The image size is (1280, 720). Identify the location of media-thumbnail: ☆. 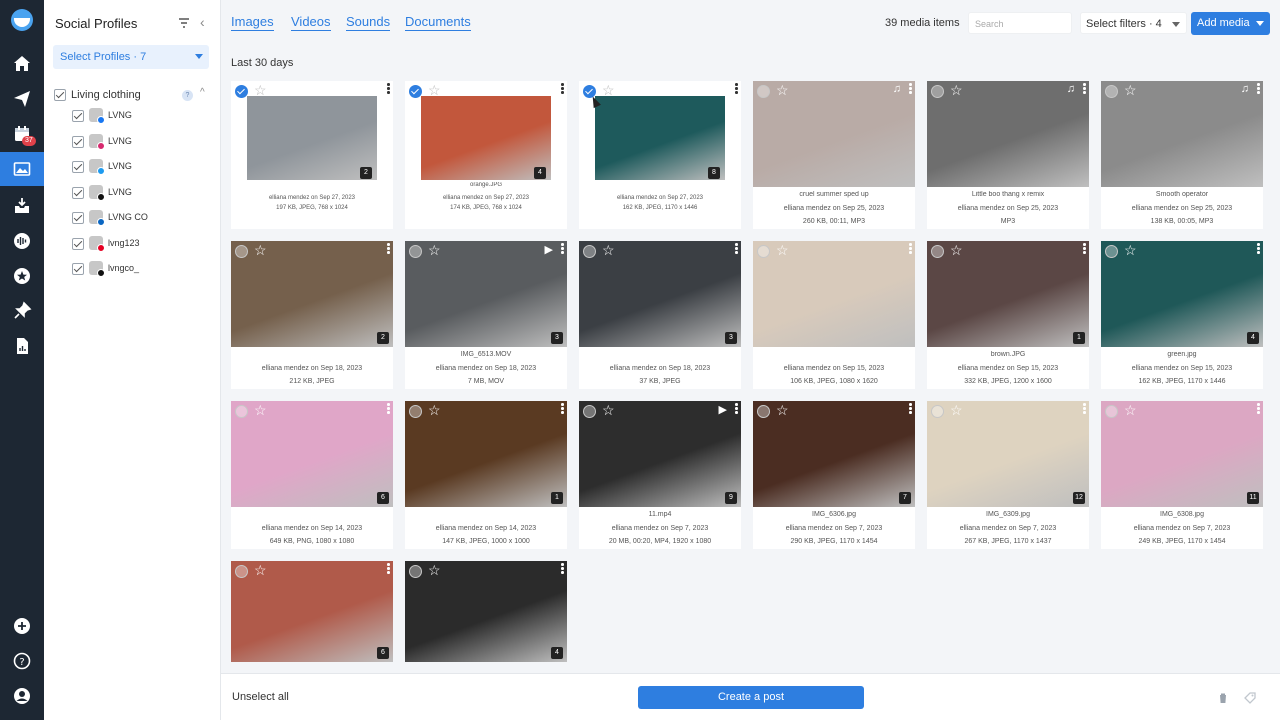
(834, 294).